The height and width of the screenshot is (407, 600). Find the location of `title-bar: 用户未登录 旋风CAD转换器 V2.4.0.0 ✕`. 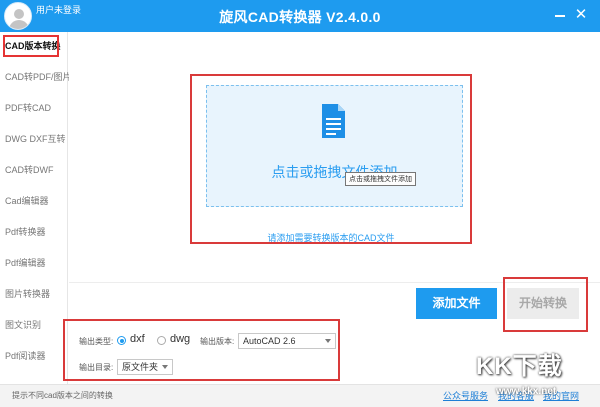

title-bar: 用户未登录 旋风CAD转换器 V2.4.0.0 ✕ is located at coordinates (300, 16).